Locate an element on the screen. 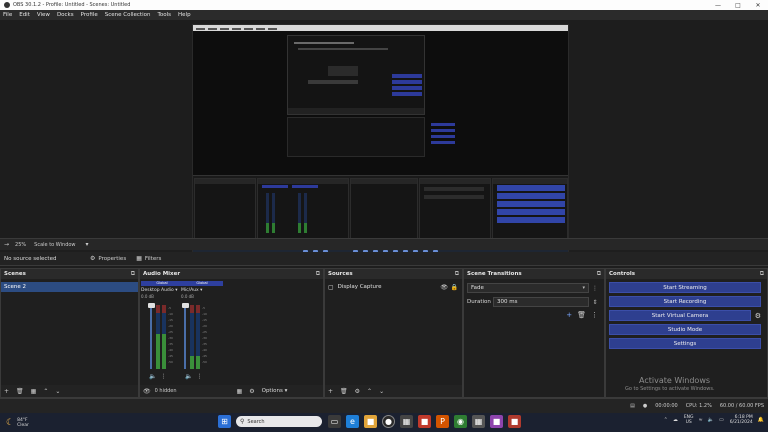 The height and width of the screenshot is (432, 768). weather-desc: Clear is located at coordinates (23, 425).